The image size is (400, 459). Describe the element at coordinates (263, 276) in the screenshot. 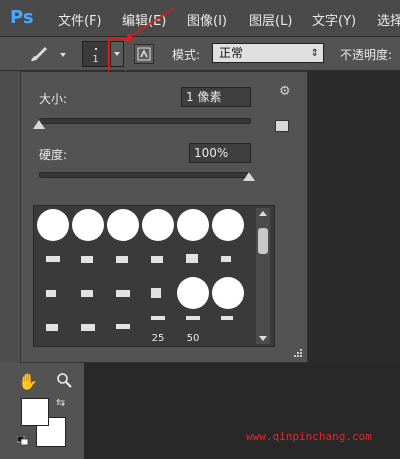

I see `preset-scrollbar` at that location.